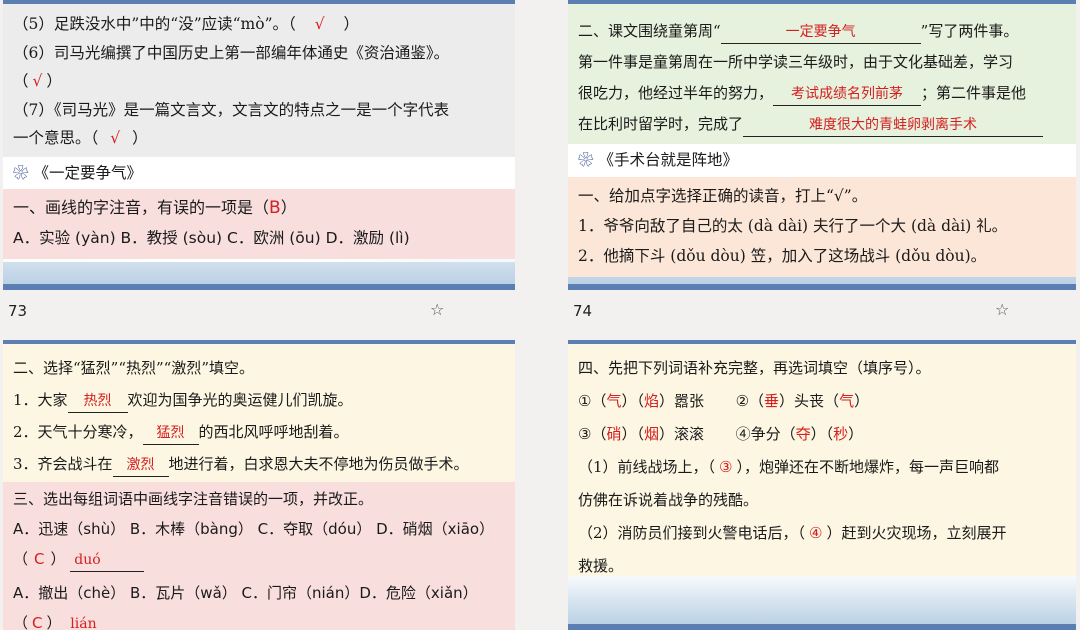  What do you see at coordinates (723, 195) in the screenshot?
I see `question-1: 一、给加点字选择正确的读音，打上“√”。` at bounding box center [723, 195].